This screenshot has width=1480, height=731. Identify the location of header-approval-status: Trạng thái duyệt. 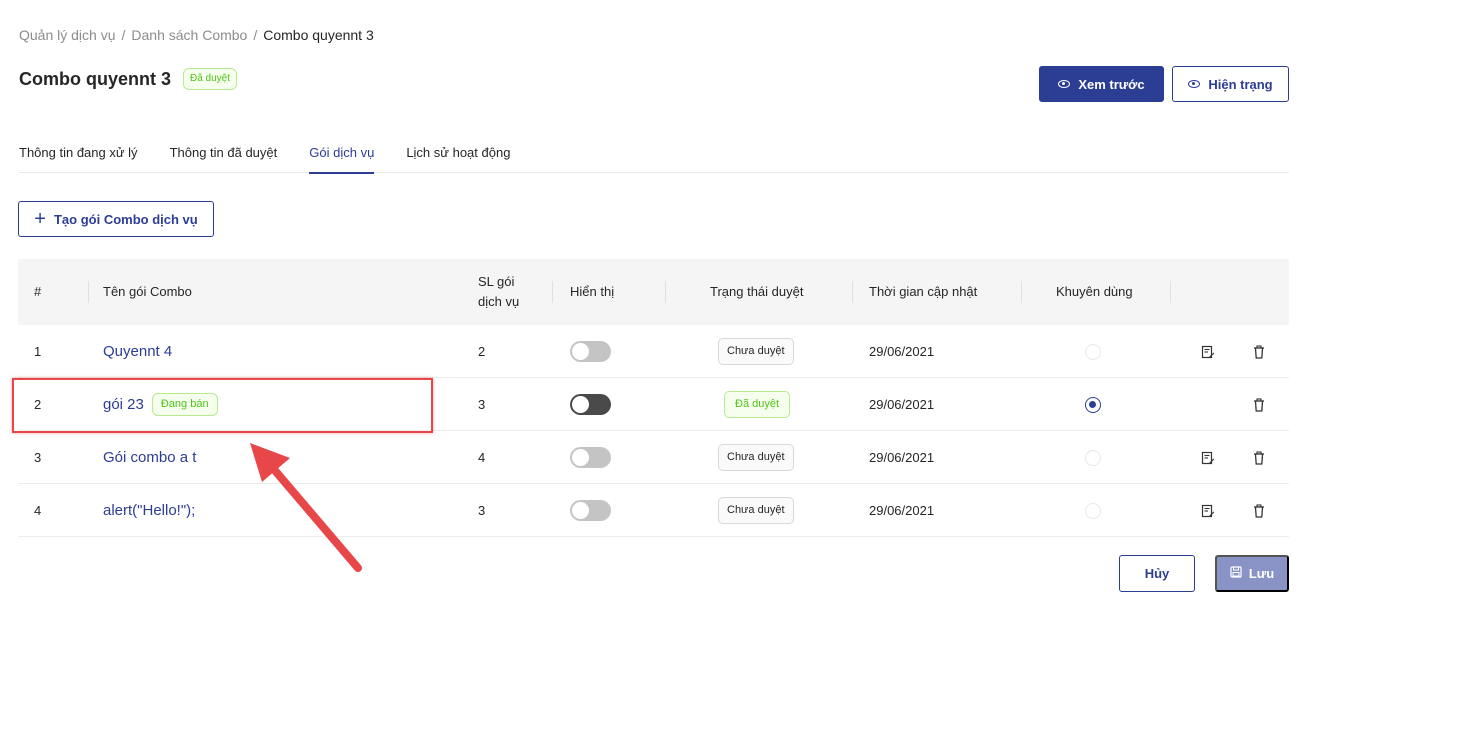
(757, 291).